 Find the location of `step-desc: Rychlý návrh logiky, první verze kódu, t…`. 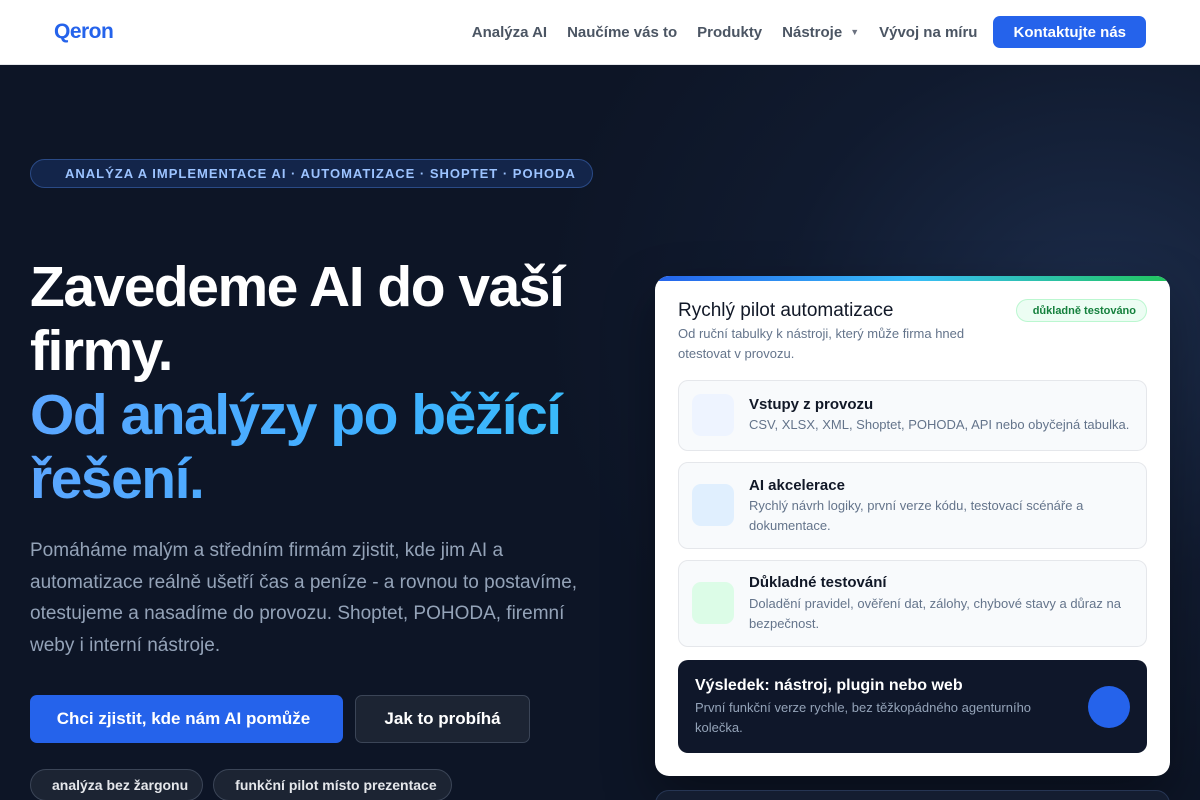

step-desc: Rychlý návrh logiky, první verze kódu, t… is located at coordinates (916, 515).